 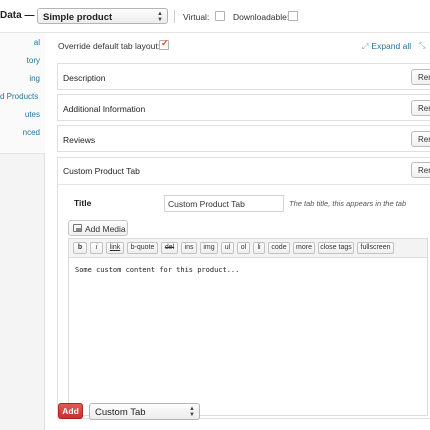 I want to click on sidebar-item-shipping: ing, so click(x=22, y=80).